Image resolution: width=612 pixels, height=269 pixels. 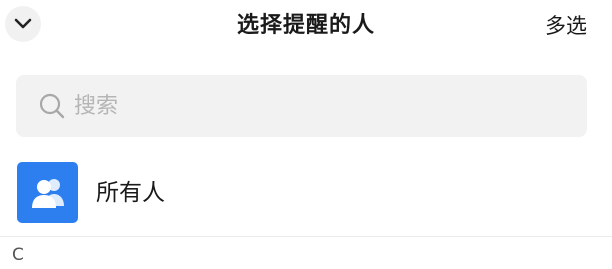 What do you see at coordinates (52, 106) in the screenshot?
I see `search-icon` at bounding box center [52, 106].